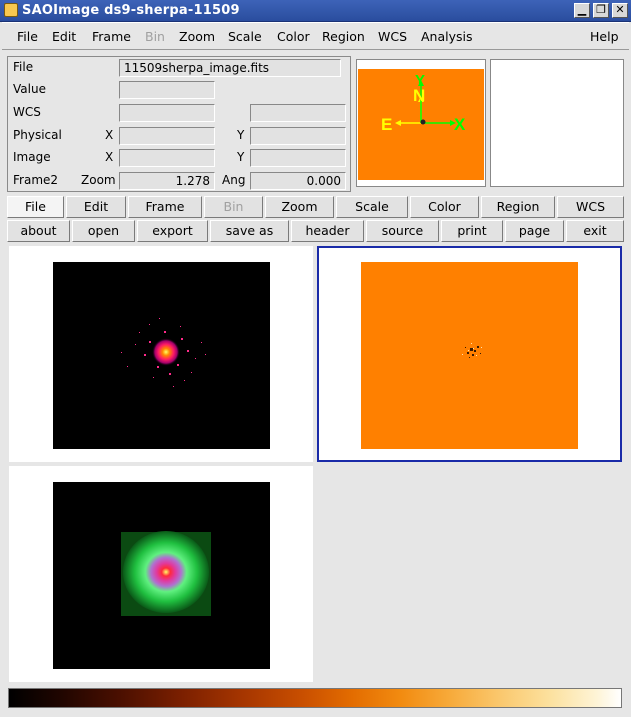 This screenshot has width=631, height=717. What do you see at coordinates (298, 158) in the screenshot?
I see `image-y-field` at bounding box center [298, 158].